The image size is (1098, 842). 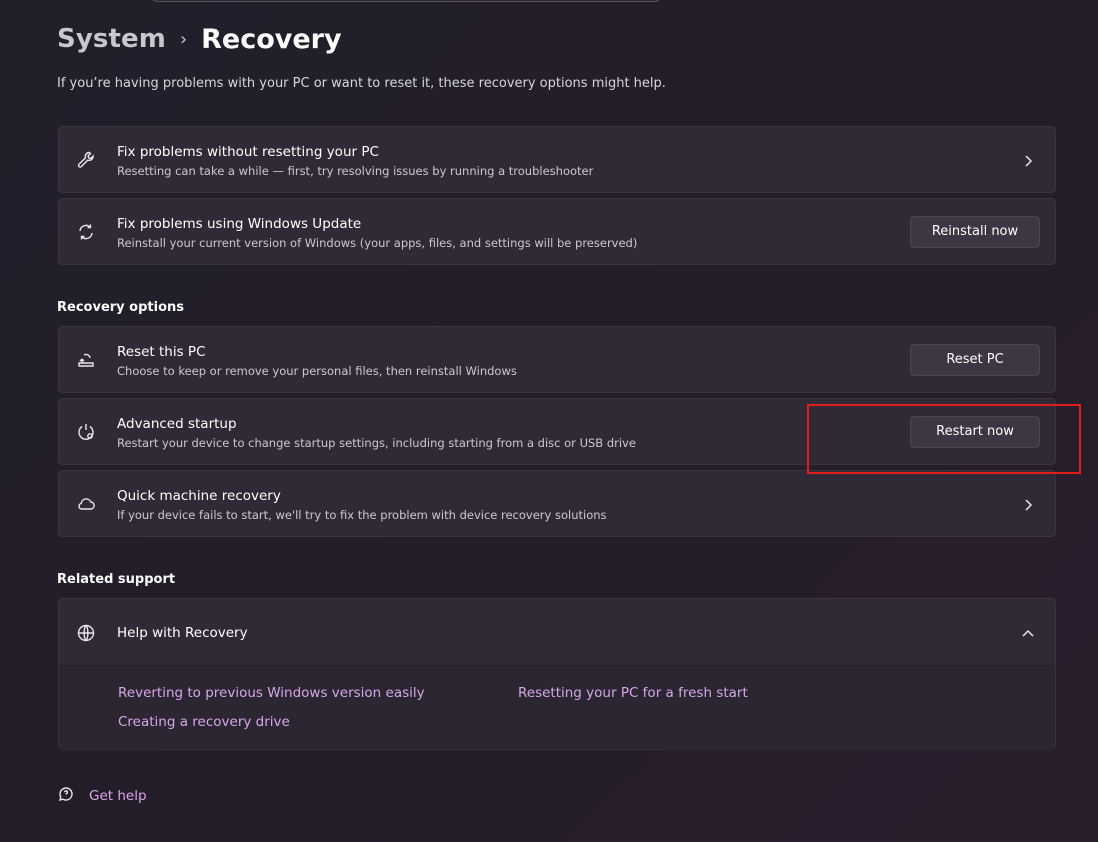 I want to click on restart-now-button: Restart now, so click(x=975, y=431).